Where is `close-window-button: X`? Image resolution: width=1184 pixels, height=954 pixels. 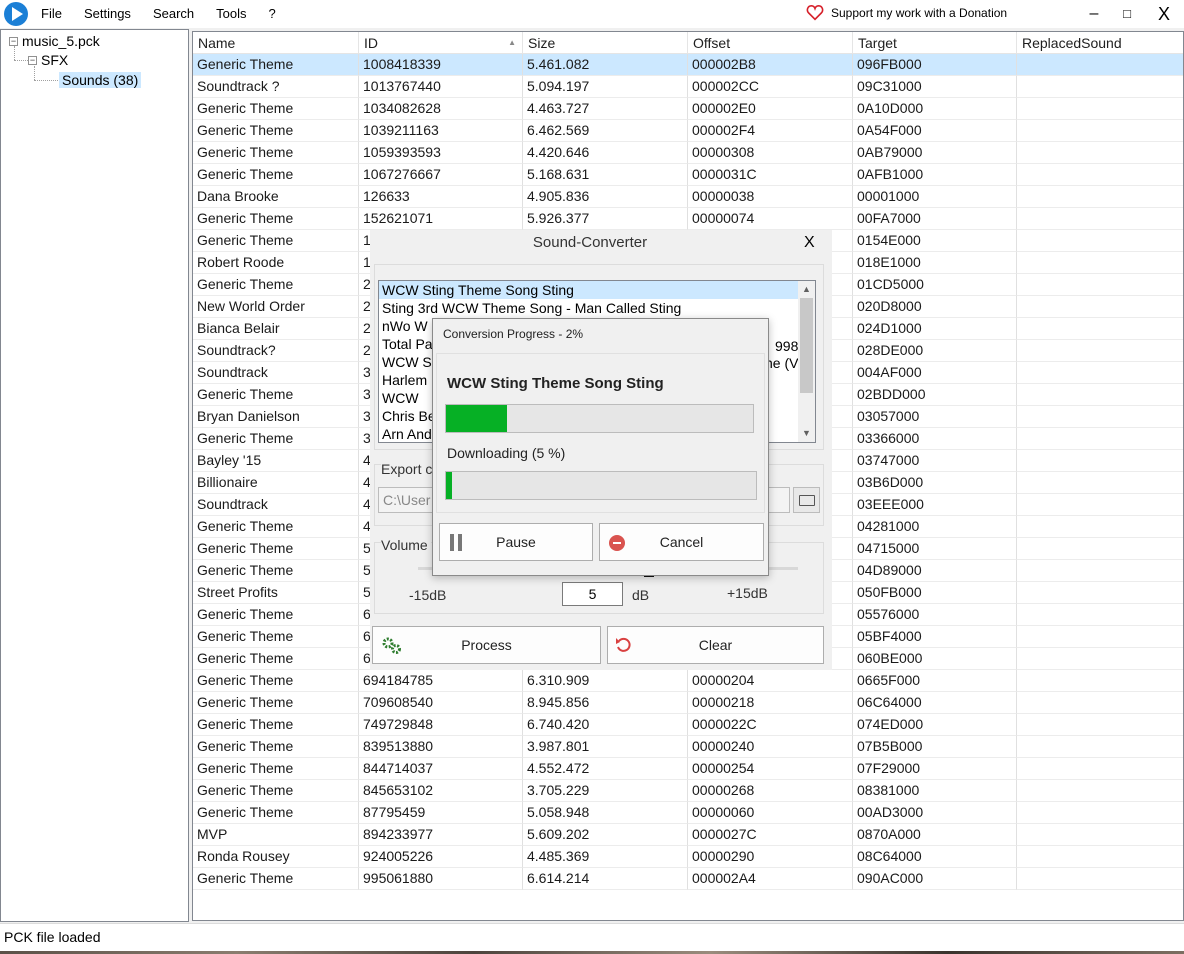
close-window-button: X is located at coordinates (1164, 14).